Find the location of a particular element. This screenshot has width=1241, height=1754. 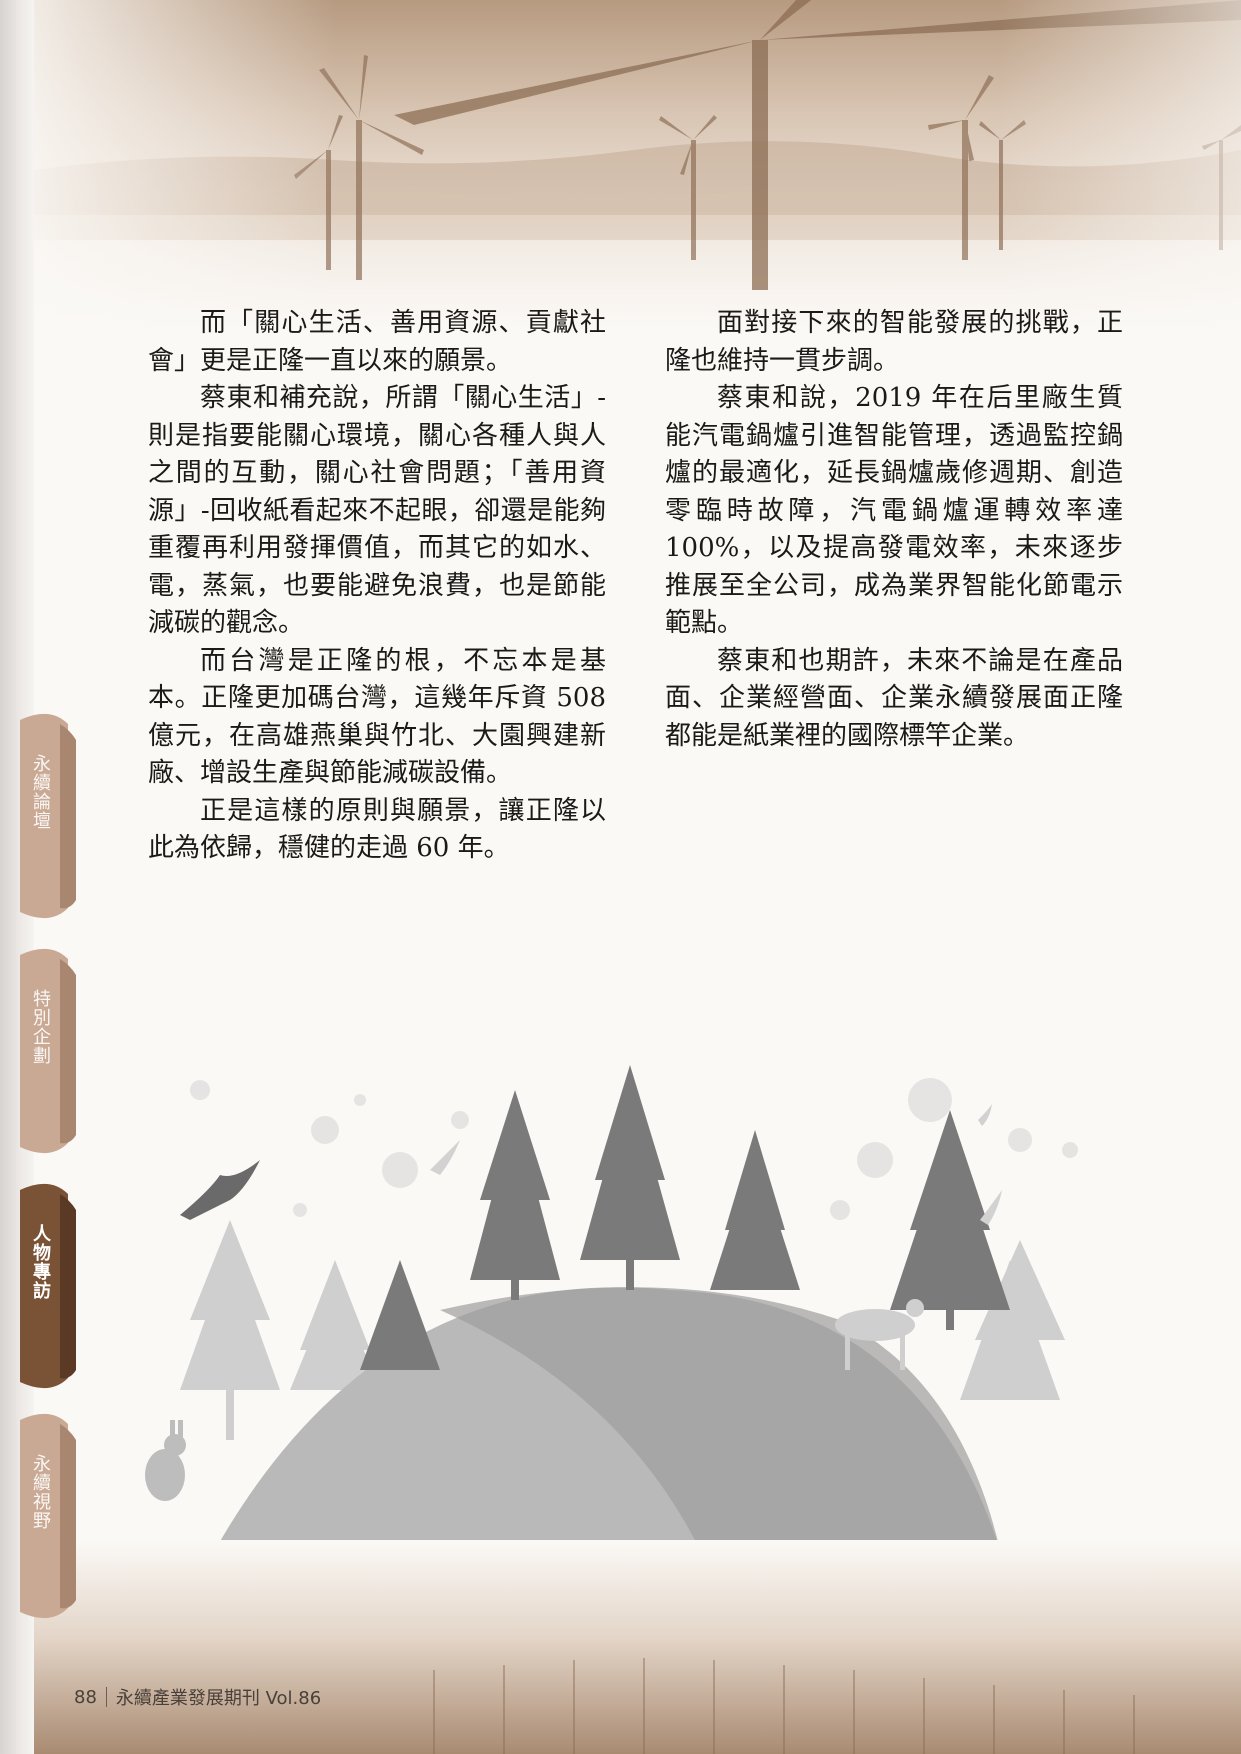

footer-divider is located at coordinates (106, 1697).